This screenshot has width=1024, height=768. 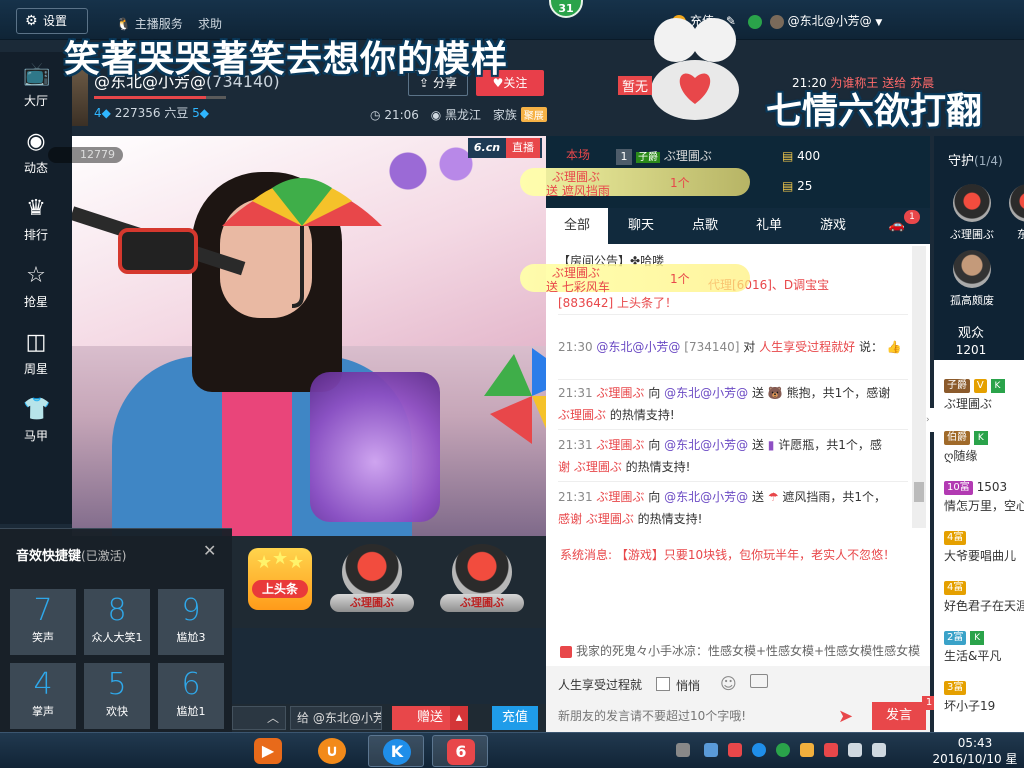 What do you see at coordinates (899, 716) in the screenshot?
I see `speak-button: 发言` at bounding box center [899, 716].